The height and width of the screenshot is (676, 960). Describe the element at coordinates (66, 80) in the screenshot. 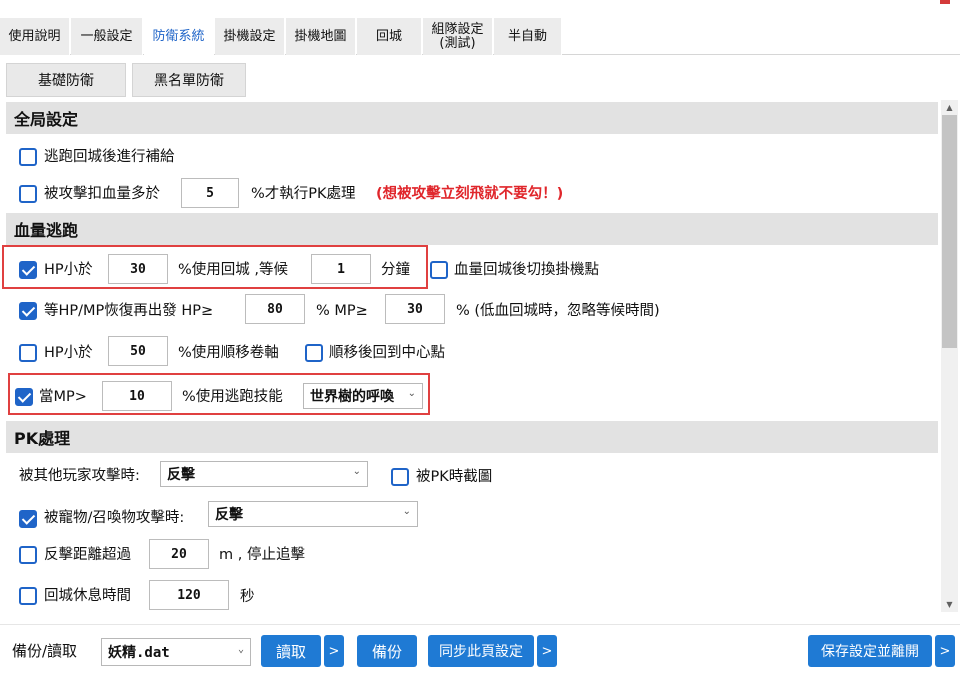

I see `subtab-basic-defense: 基礎防衛` at that location.